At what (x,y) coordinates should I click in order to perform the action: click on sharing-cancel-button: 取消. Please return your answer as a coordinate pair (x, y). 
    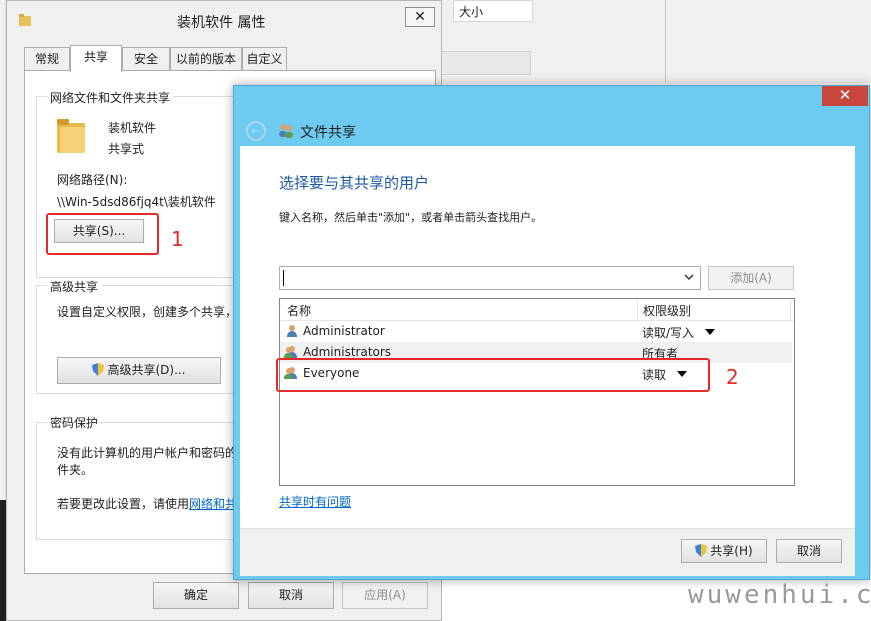
    Looking at the image, I should click on (809, 551).